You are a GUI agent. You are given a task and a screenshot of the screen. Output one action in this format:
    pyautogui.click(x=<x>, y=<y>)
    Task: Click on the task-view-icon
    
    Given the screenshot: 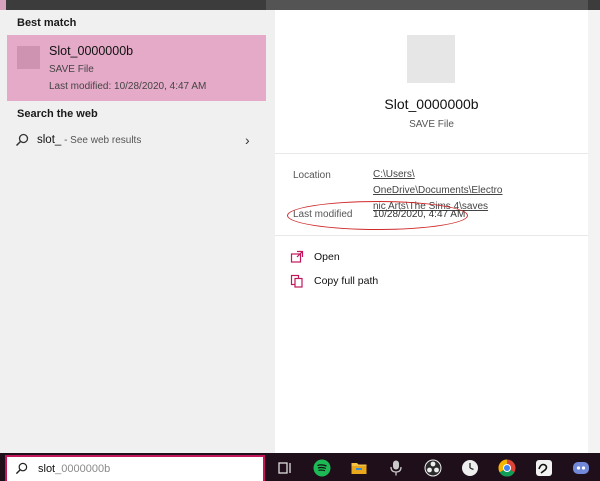 What is the action you would take?
    pyautogui.click(x=285, y=468)
    